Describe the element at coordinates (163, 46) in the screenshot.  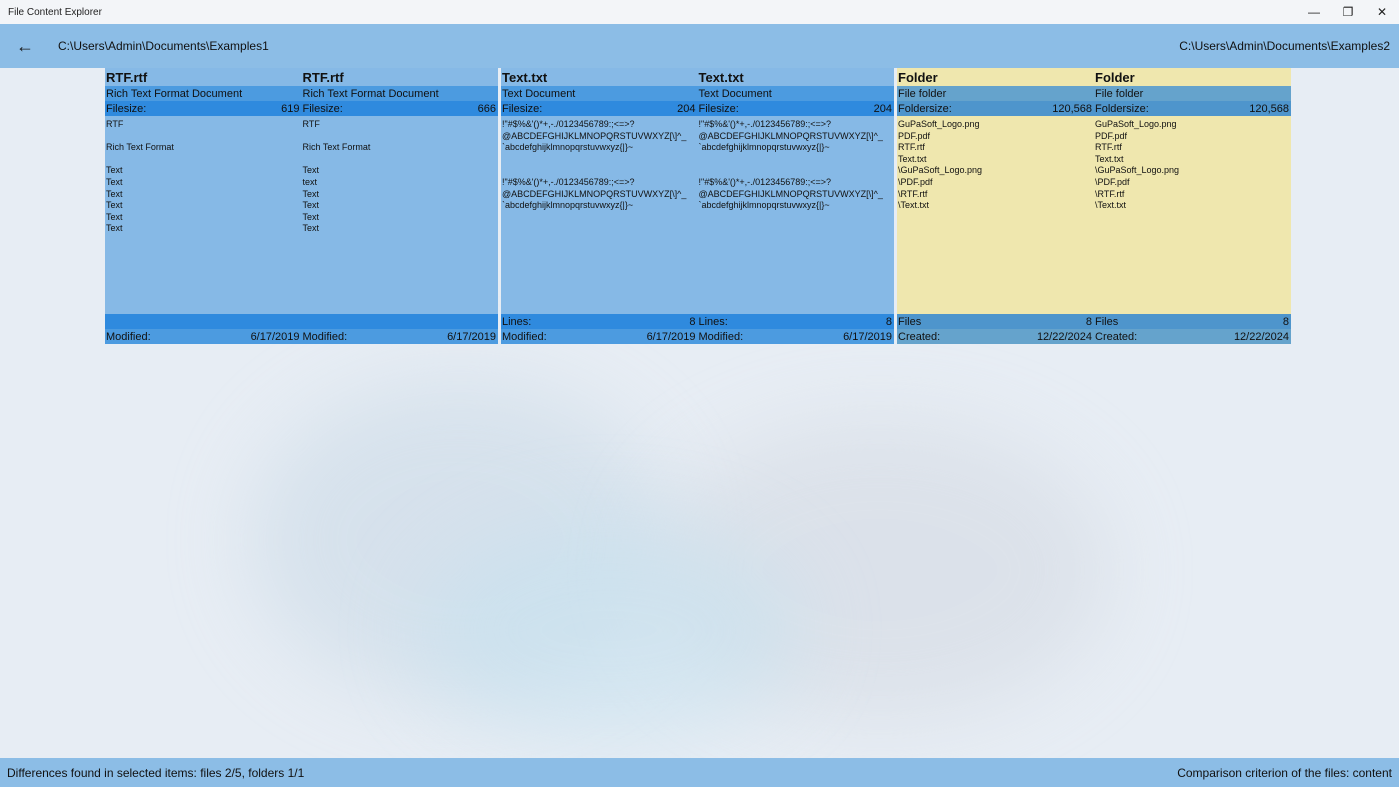
I see `left-folder-path: C:\Users\Admin\Documents\Examples1` at that location.